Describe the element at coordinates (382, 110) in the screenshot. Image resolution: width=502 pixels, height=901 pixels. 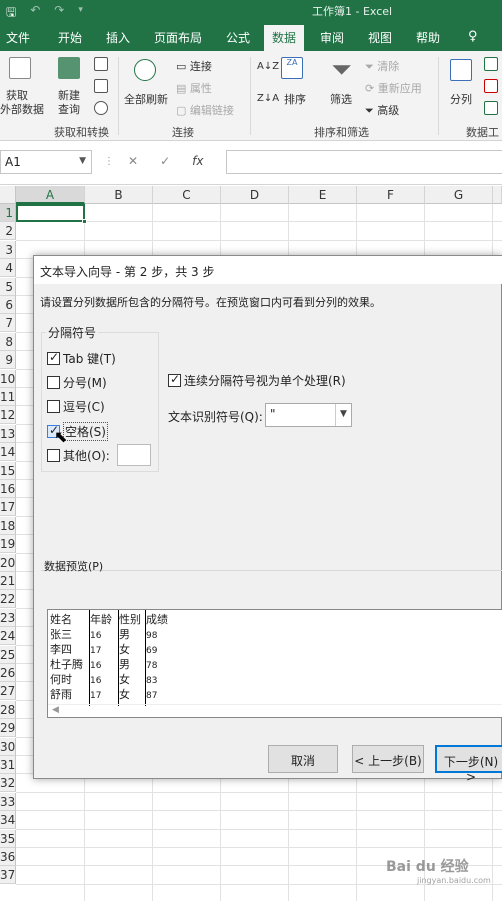
I see `advanced-filter-button: ⏷ 高级` at that location.